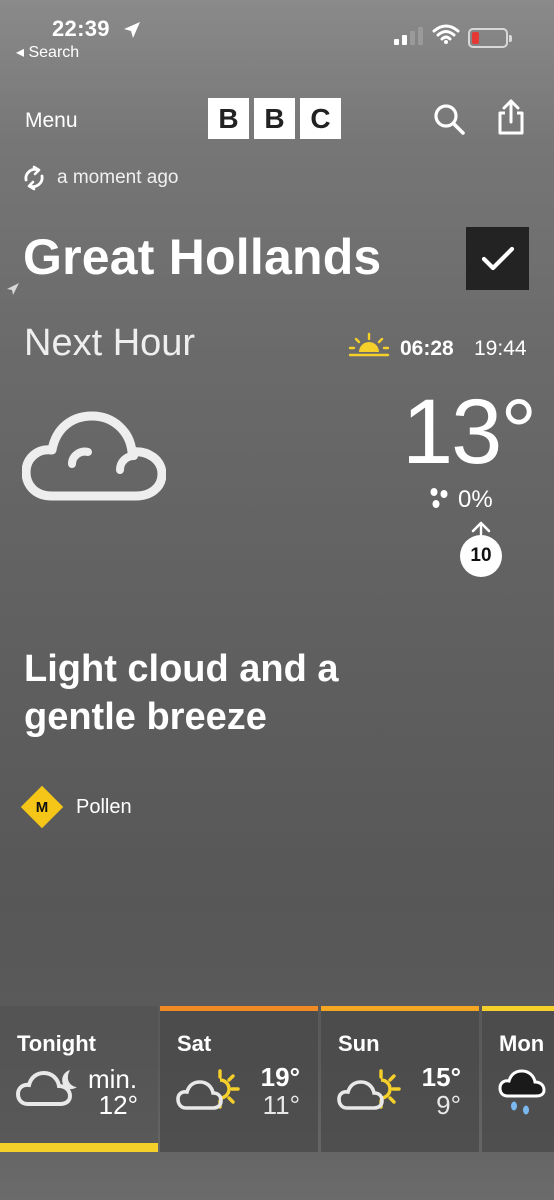 The image size is (554, 1200). I want to click on forecast-day: Sun, so click(359, 1043).